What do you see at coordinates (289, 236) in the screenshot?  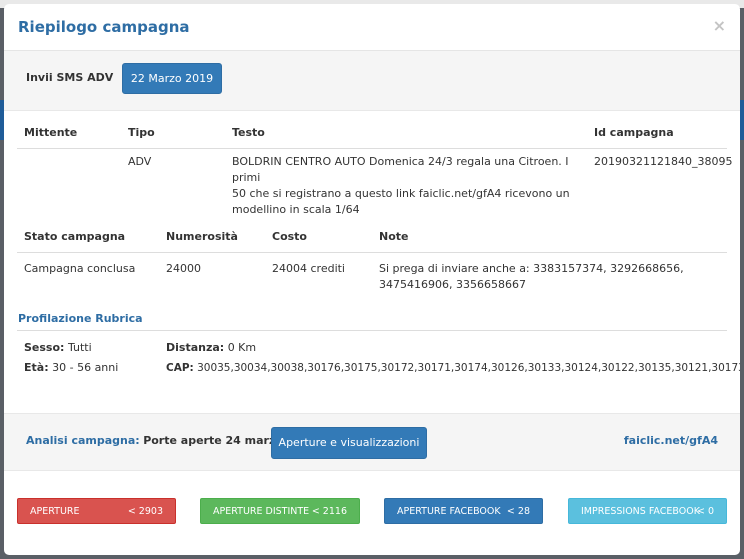 I see `header-costo: Costo` at bounding box center [289, 236].